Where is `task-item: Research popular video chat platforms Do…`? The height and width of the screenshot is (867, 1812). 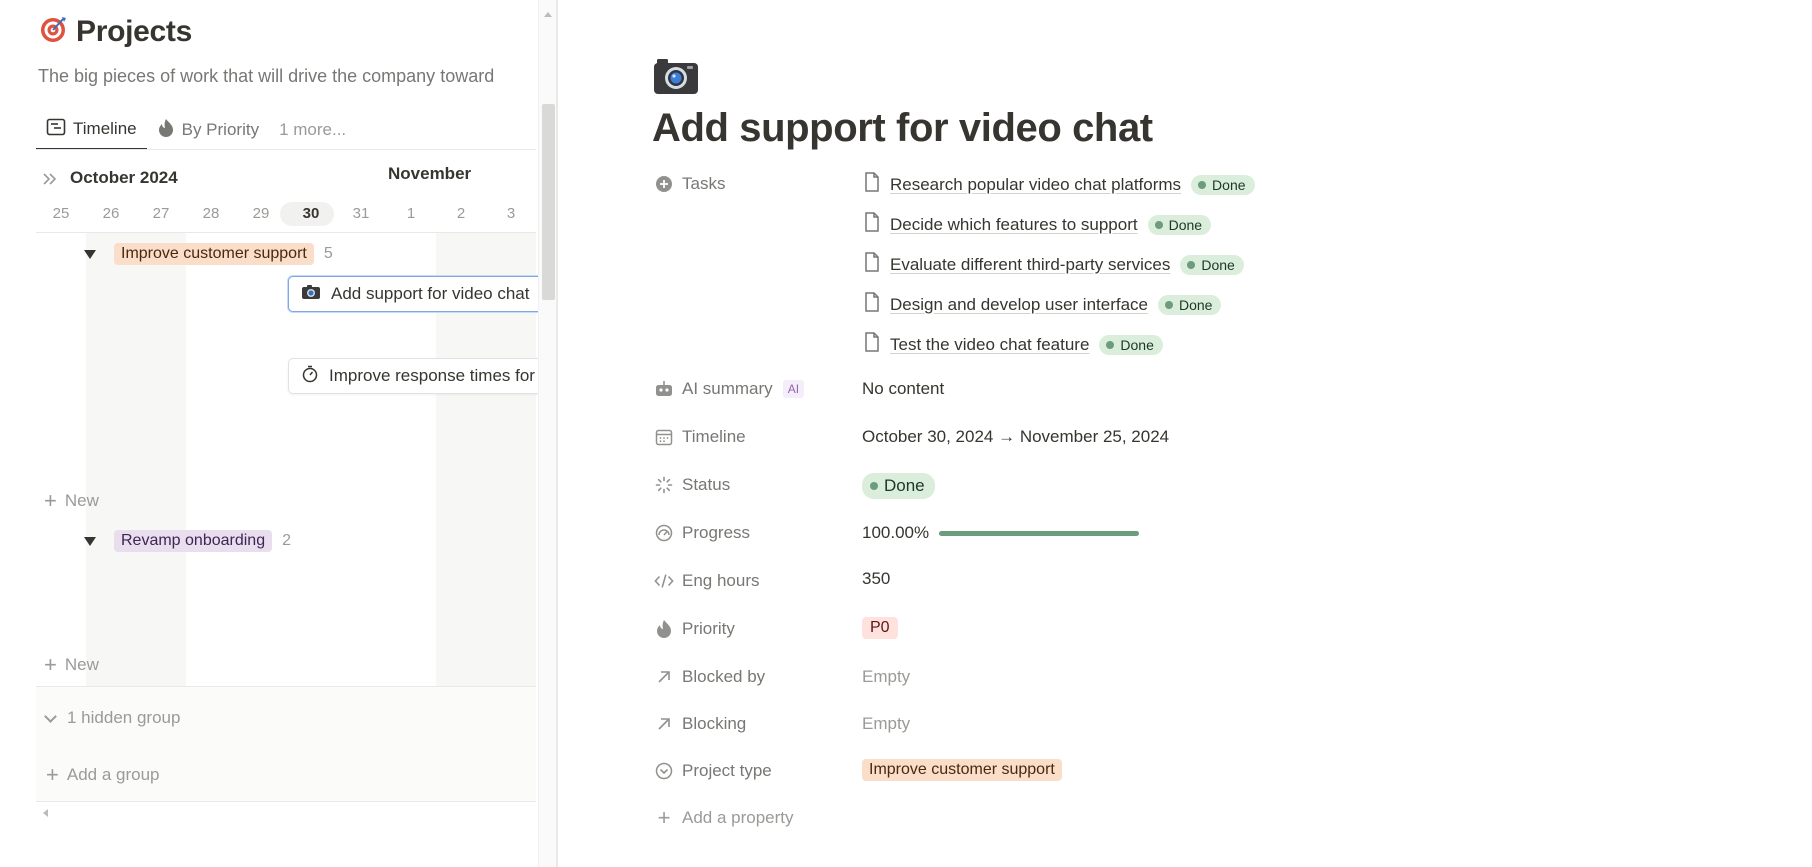 task-item: Research popular video chat platforms Do… is located at coordinates (1059, 184).